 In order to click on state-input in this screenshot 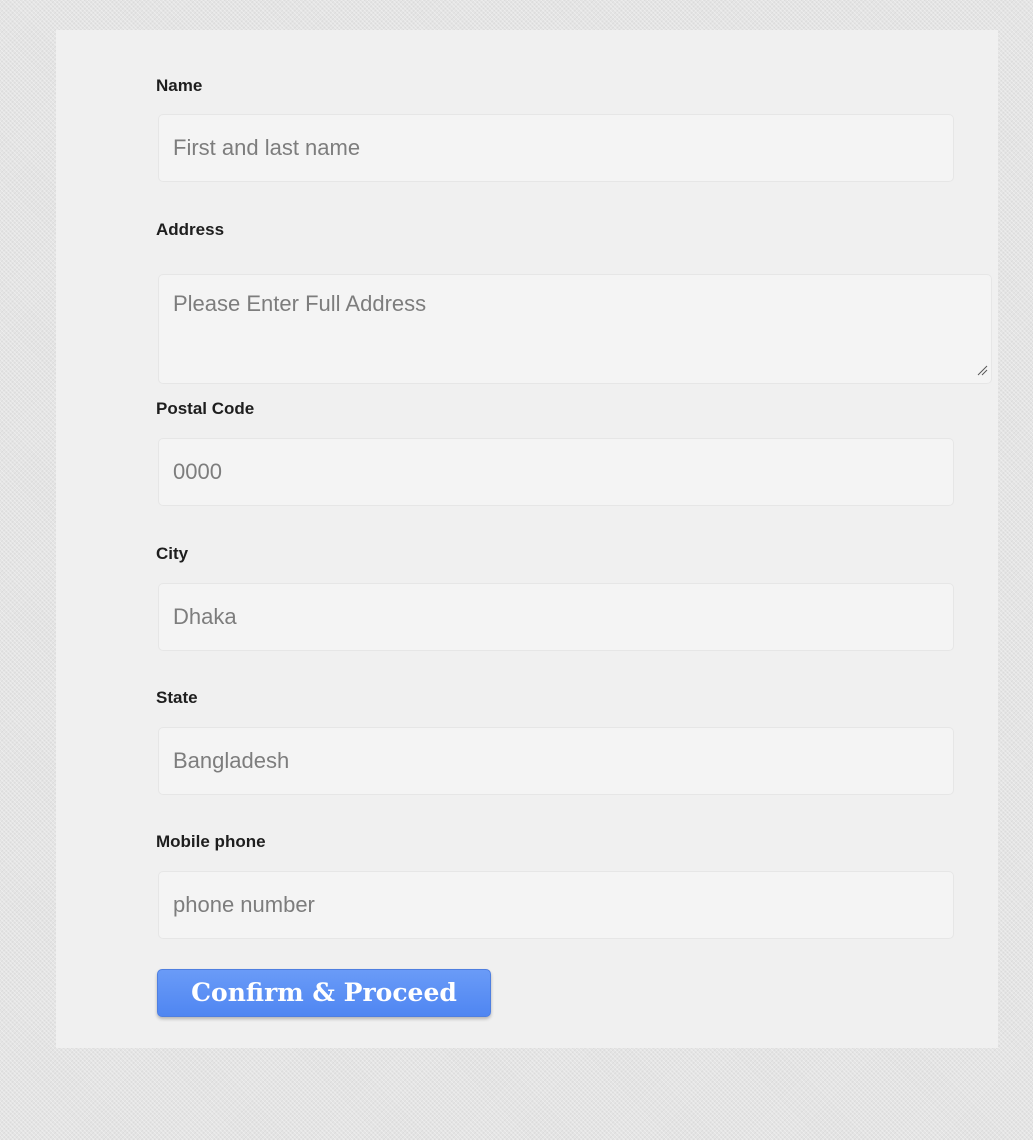, I will do `click(556, 761)`.